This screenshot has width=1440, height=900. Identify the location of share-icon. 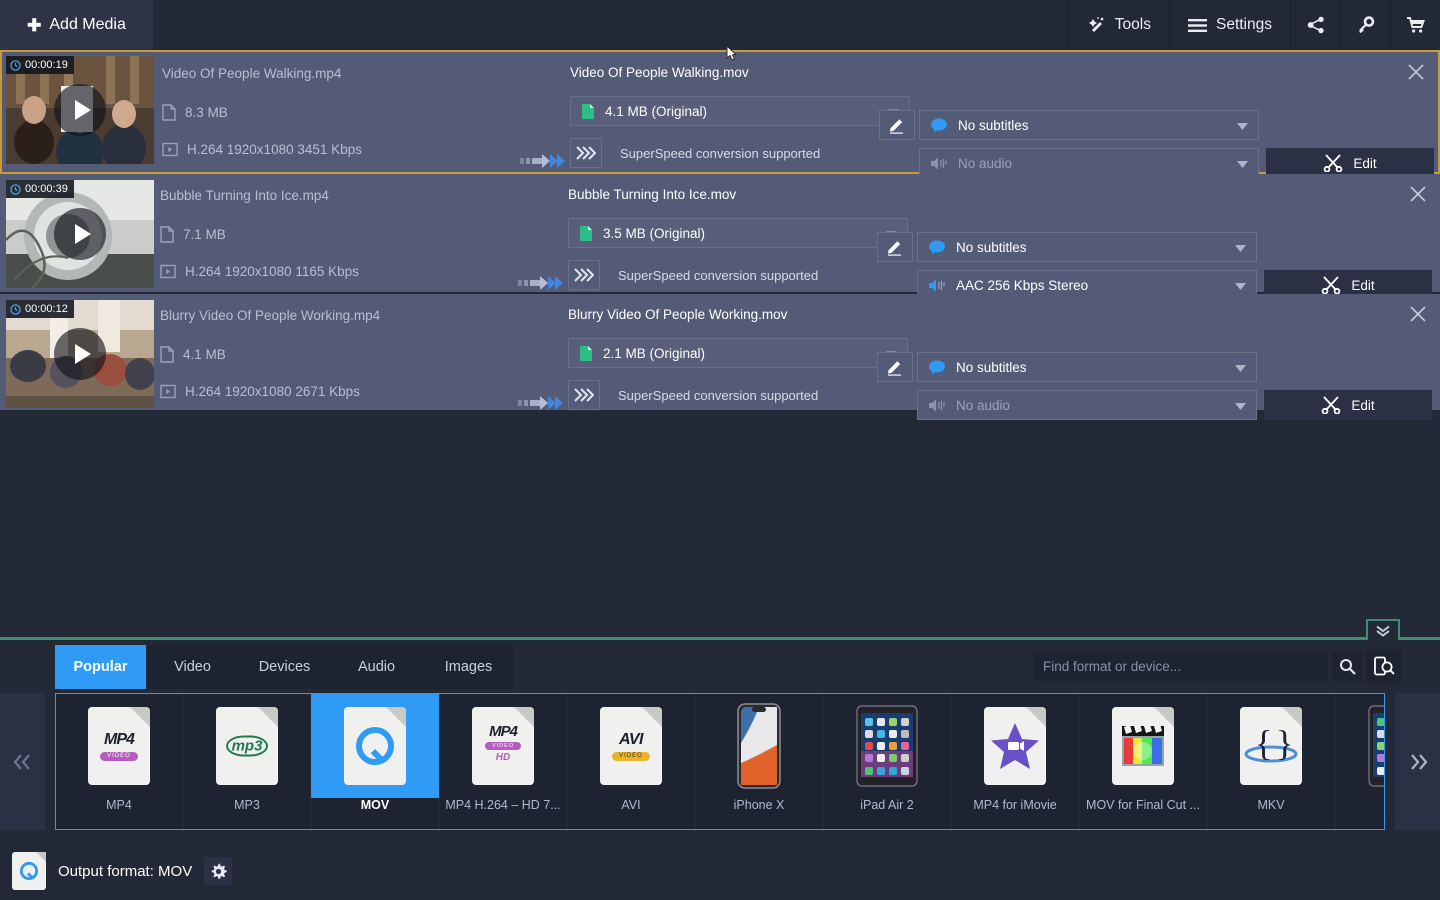
(1316, 25).